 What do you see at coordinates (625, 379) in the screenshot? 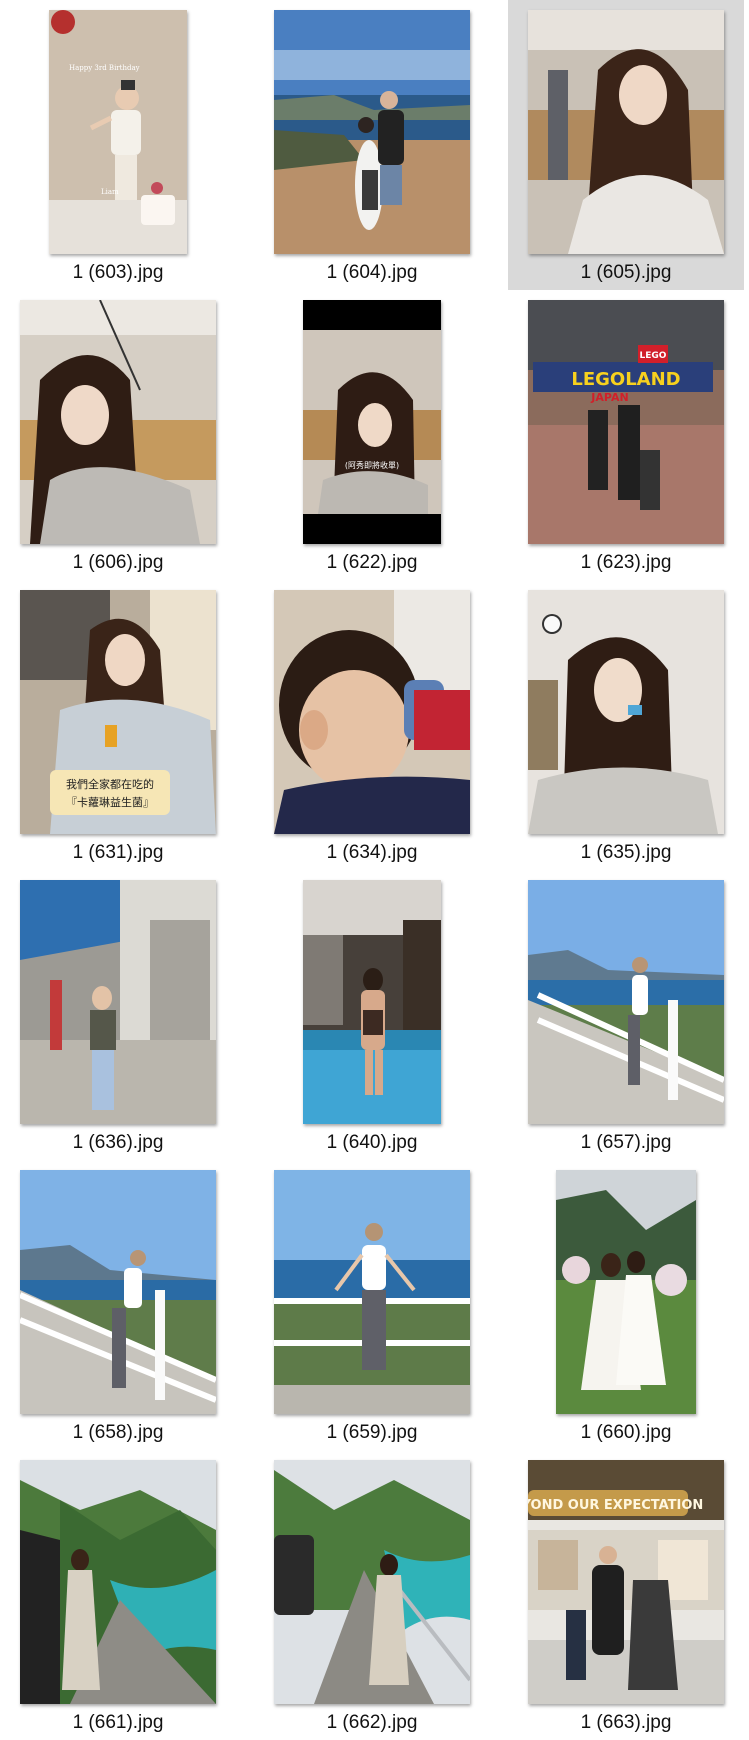
I see `legoland-logo: LEGOLAND` at bounding box center [625, 379].